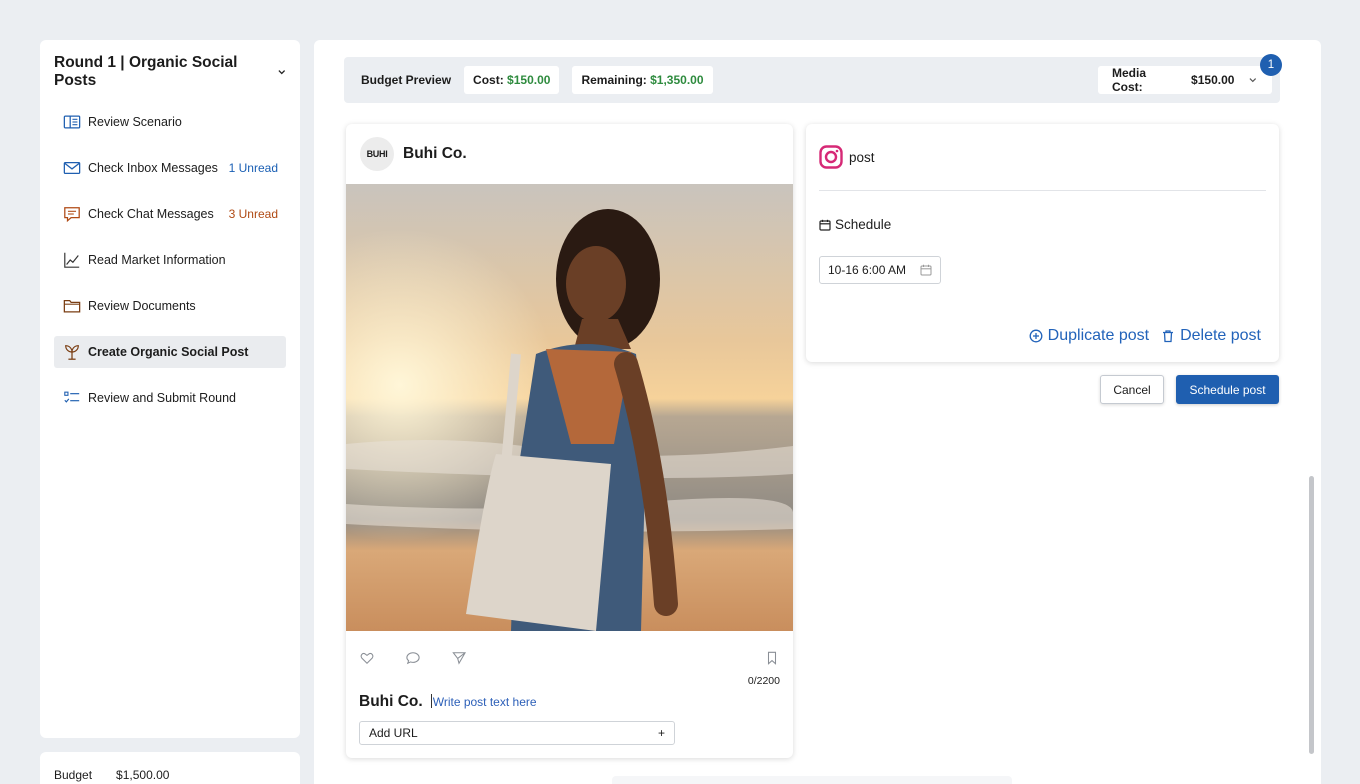  What do you see at coordinates (435, 153) in the screenshot?
I see `brand-name: Buhi Co.` at bounding box center [435, 153].